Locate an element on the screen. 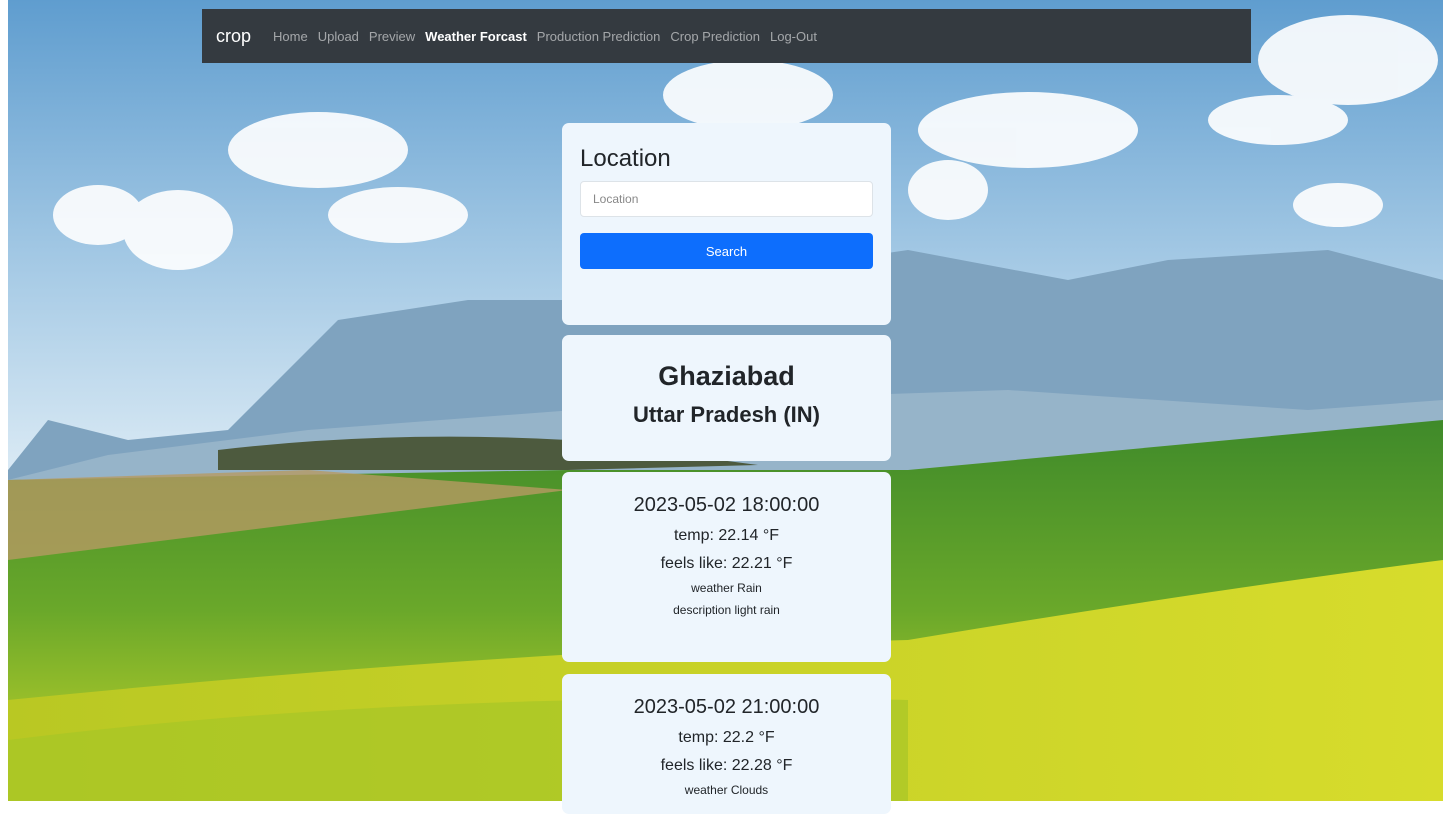 The height and width of the screenshot is (814, 1451). forecast-feels-like: feels like: 22.21 °F is located at coordinates (726, 563).